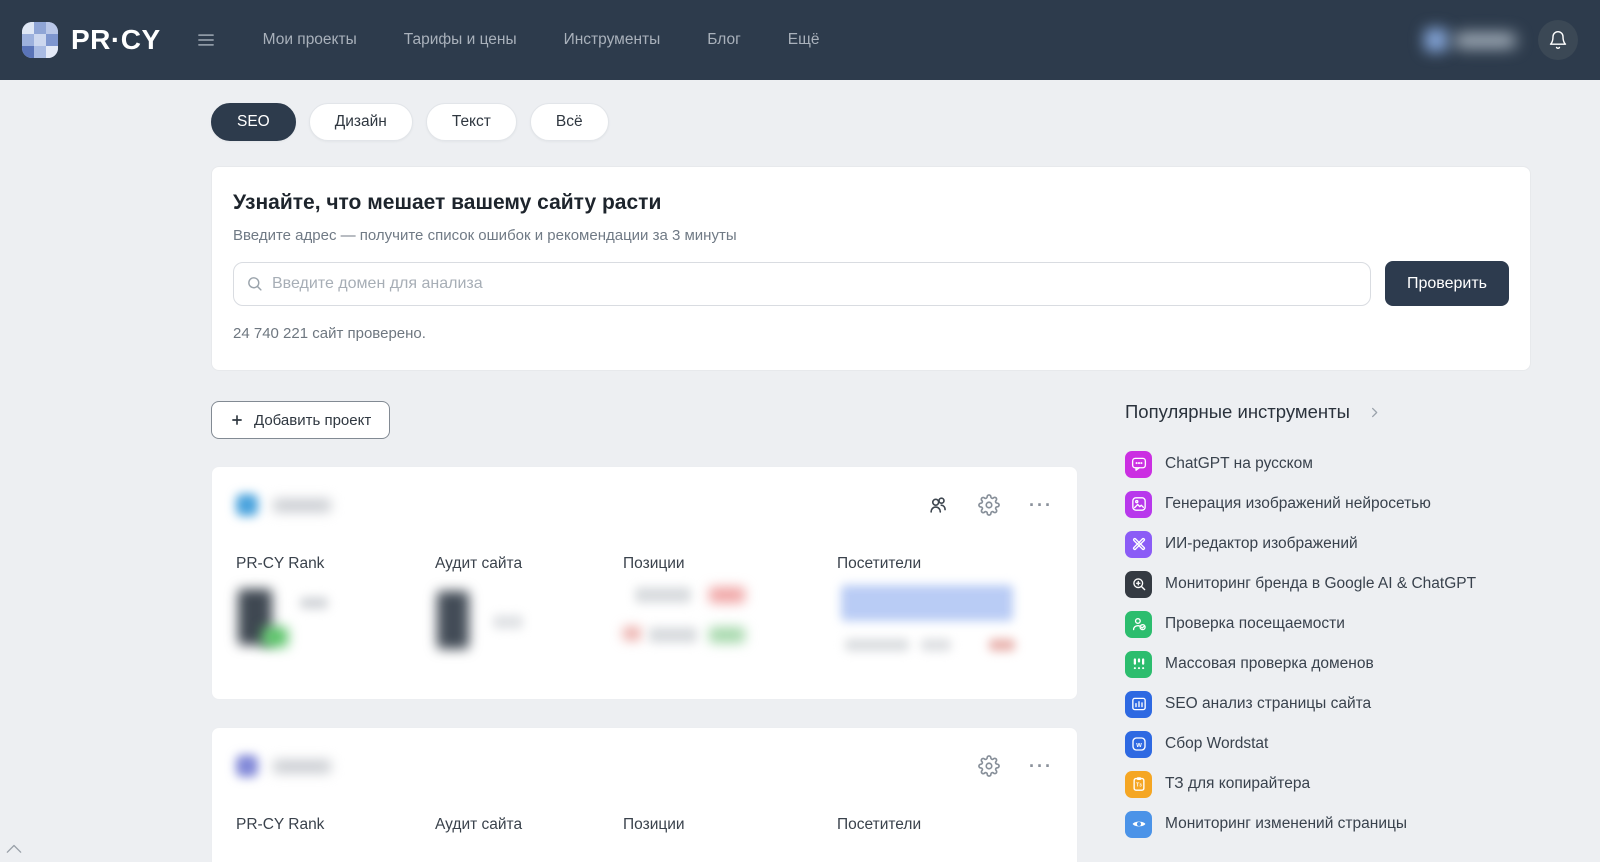 The width and height of the screenshot is (1600, 862). What do you see at coordinates (253, 122) in the screenshot?
I see `filter-pill: SEO` at bounding box center [253, 122].